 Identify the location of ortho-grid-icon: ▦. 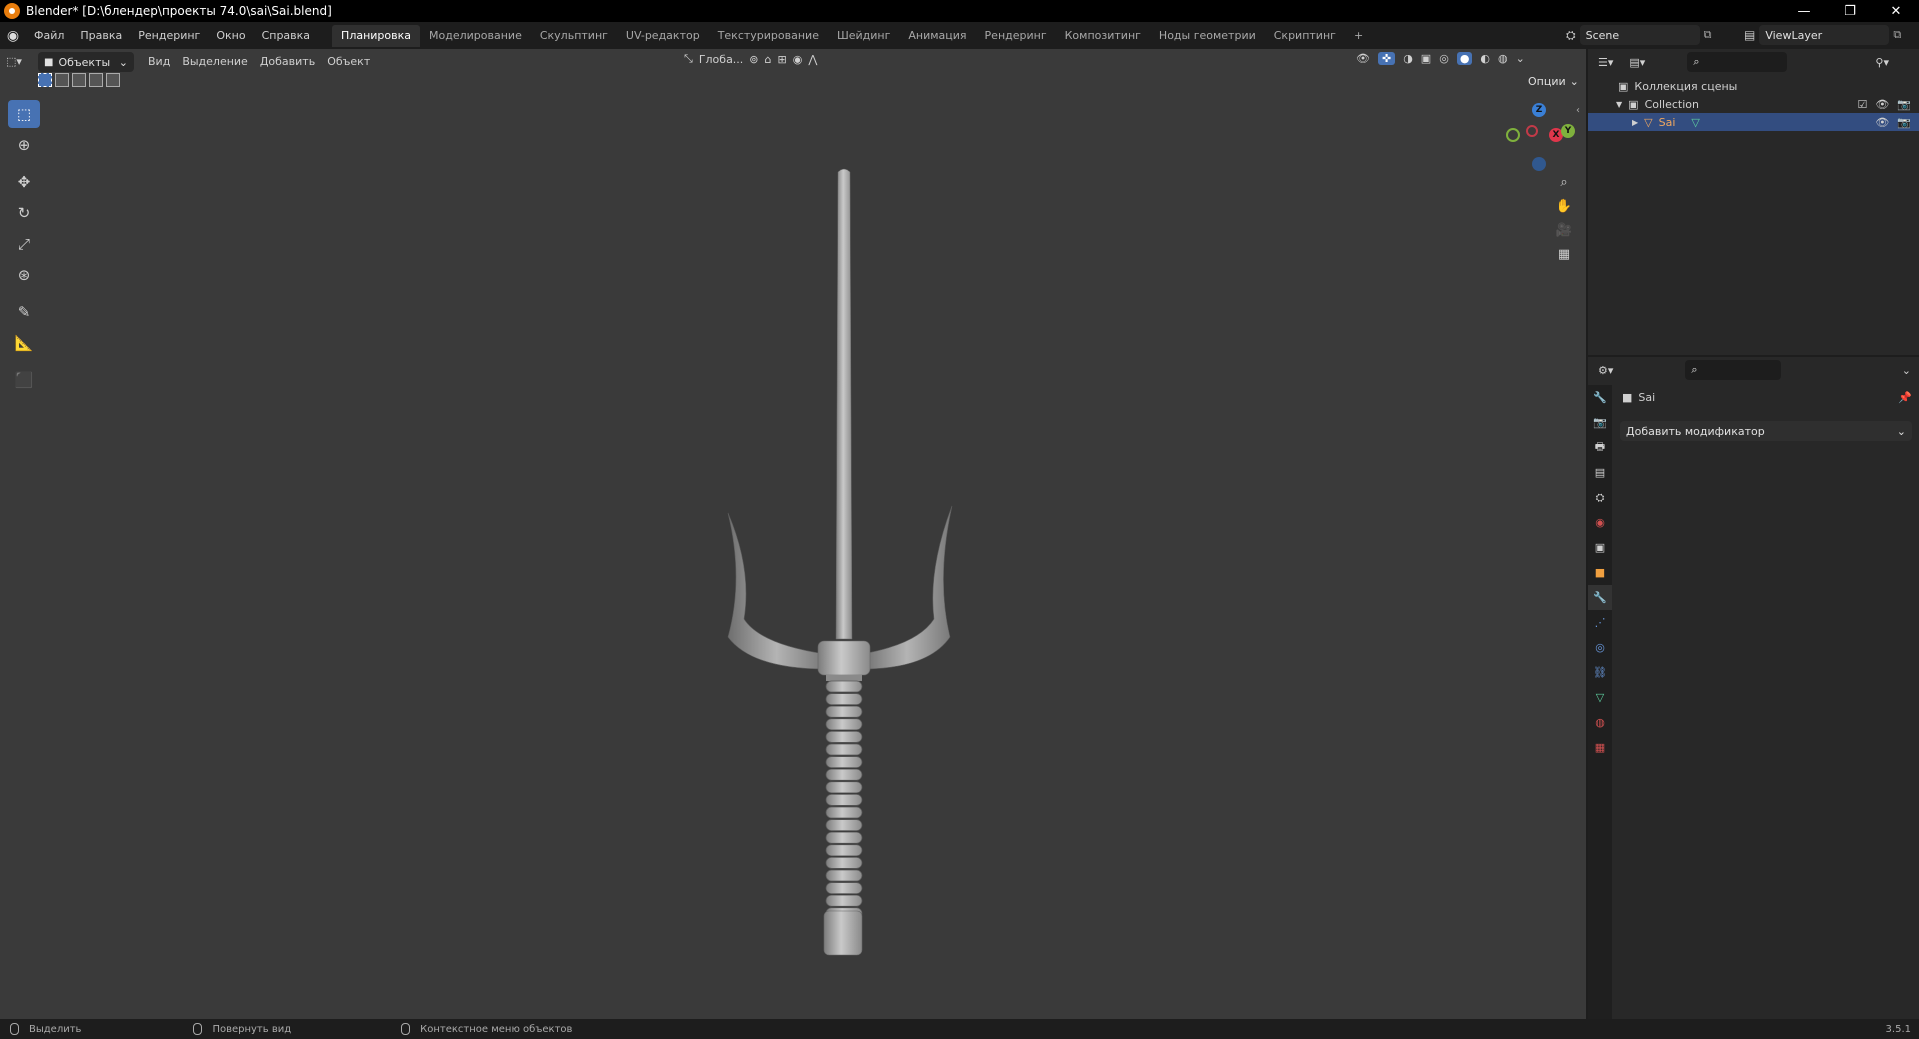
(1564, 254).